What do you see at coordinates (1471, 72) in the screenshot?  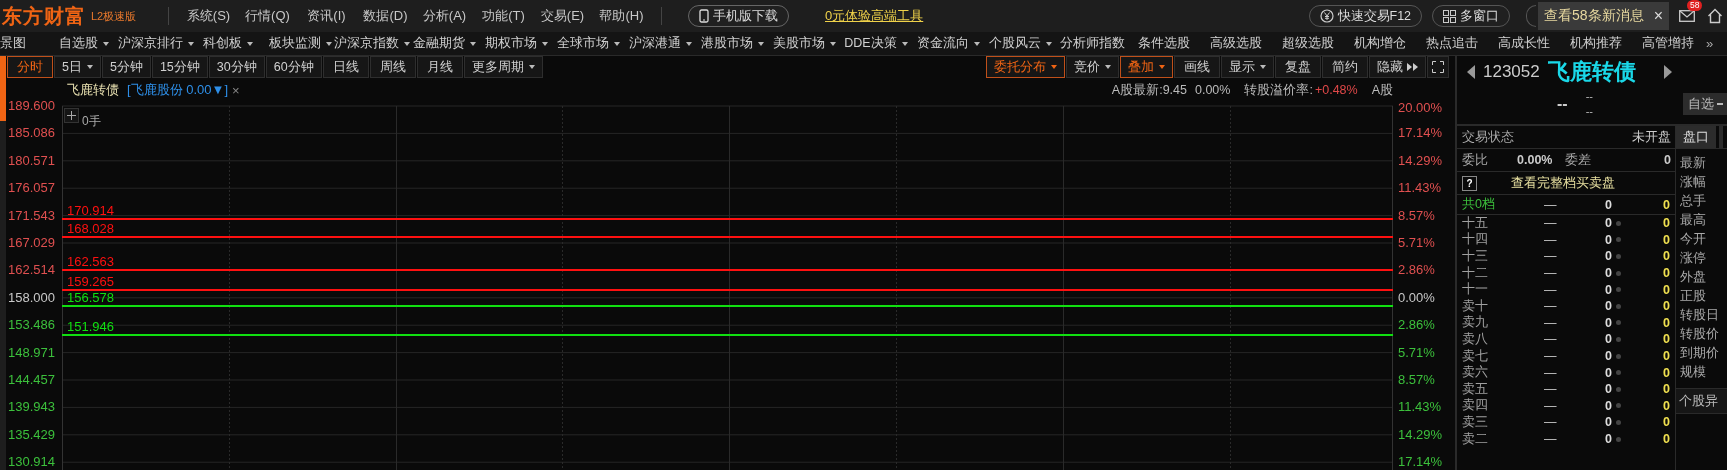 I see `left-arrow-icon` at bounding box center [1471, 72].